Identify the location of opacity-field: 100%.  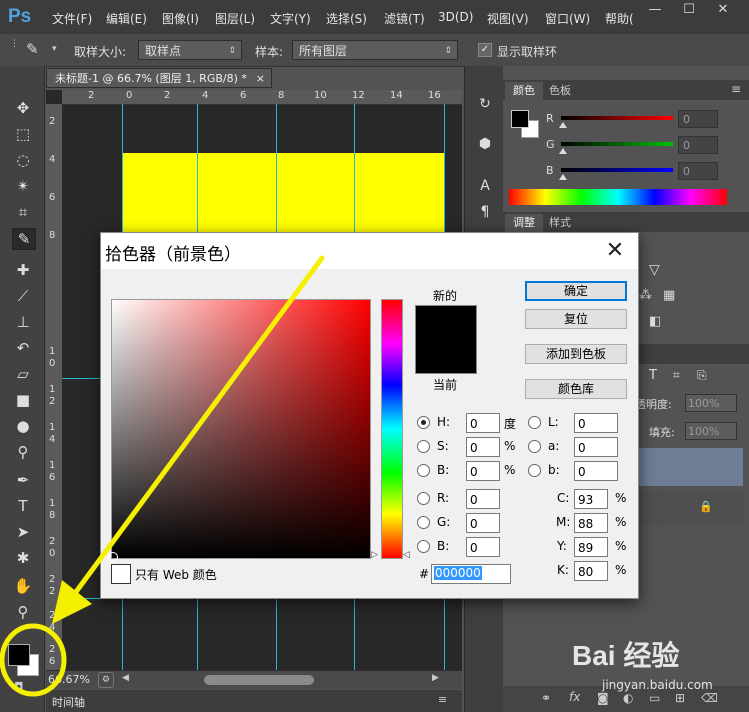
(711, 403).